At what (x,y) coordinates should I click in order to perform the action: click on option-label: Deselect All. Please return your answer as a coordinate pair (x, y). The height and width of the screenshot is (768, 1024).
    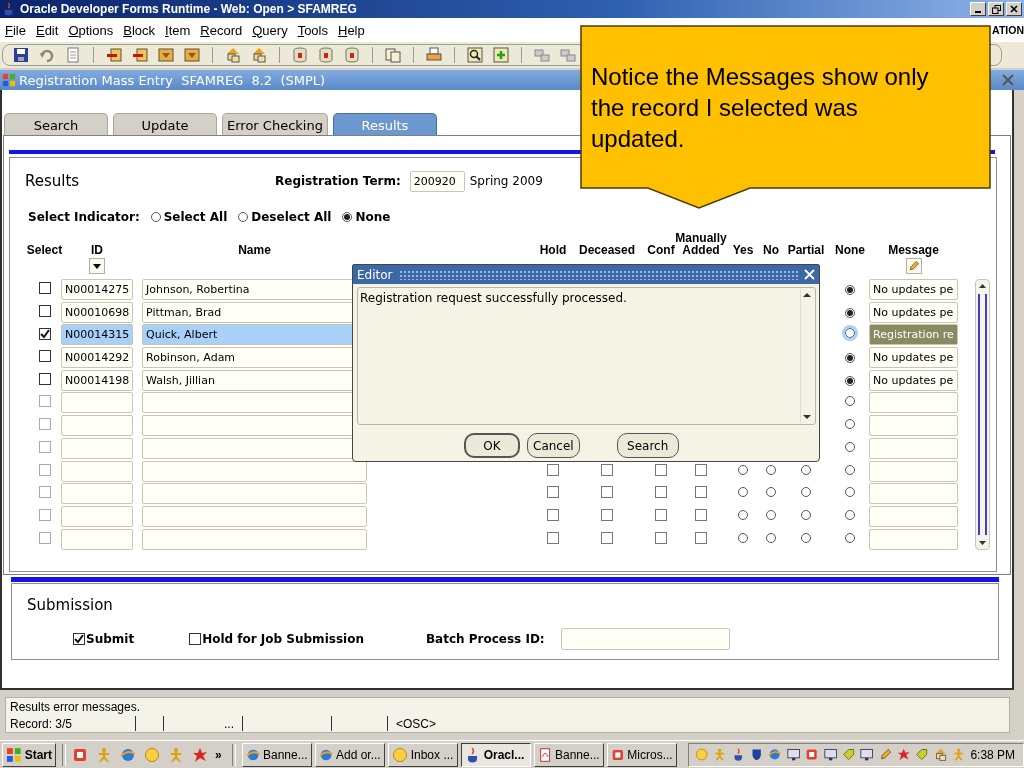
    Looking at the image, I should click on (291, 217).